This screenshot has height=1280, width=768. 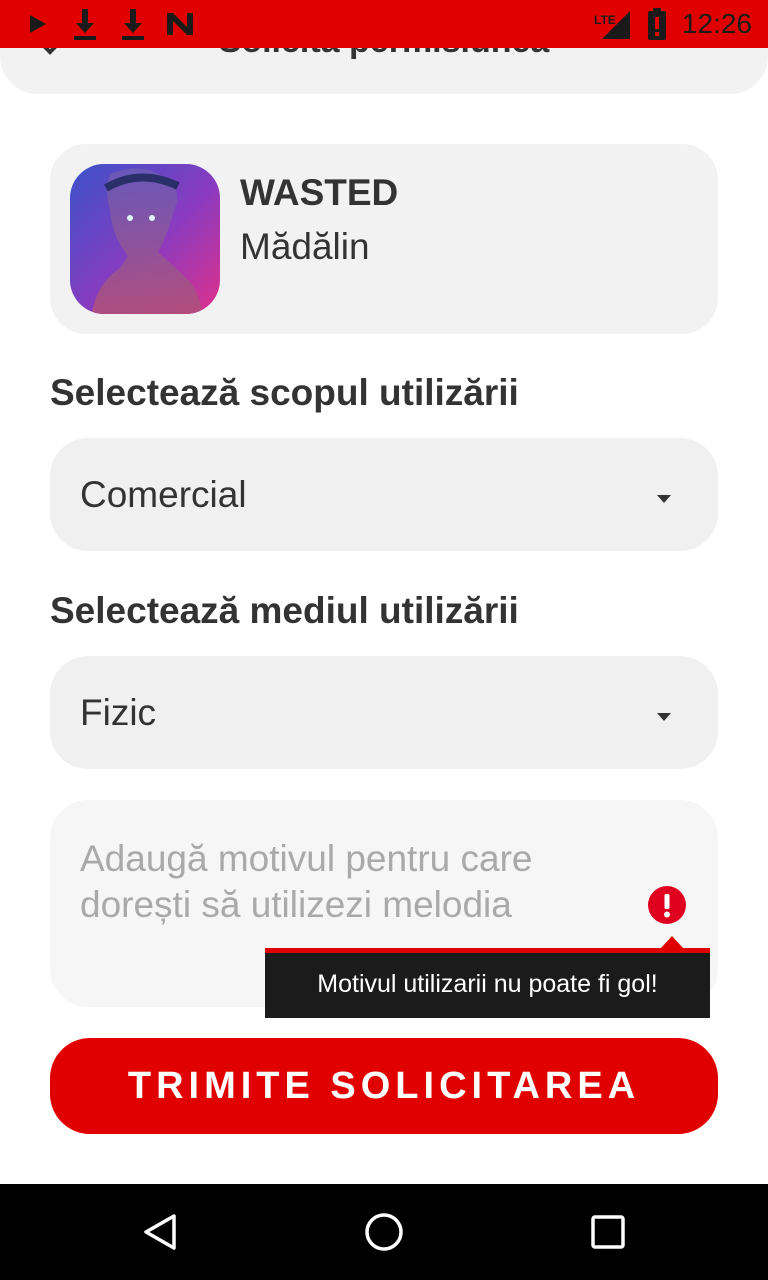 What do you see at coordinates (614, 24) in the screenshot?
I see `lte-signal-icon: LTE` at bounding box center [614, 24].